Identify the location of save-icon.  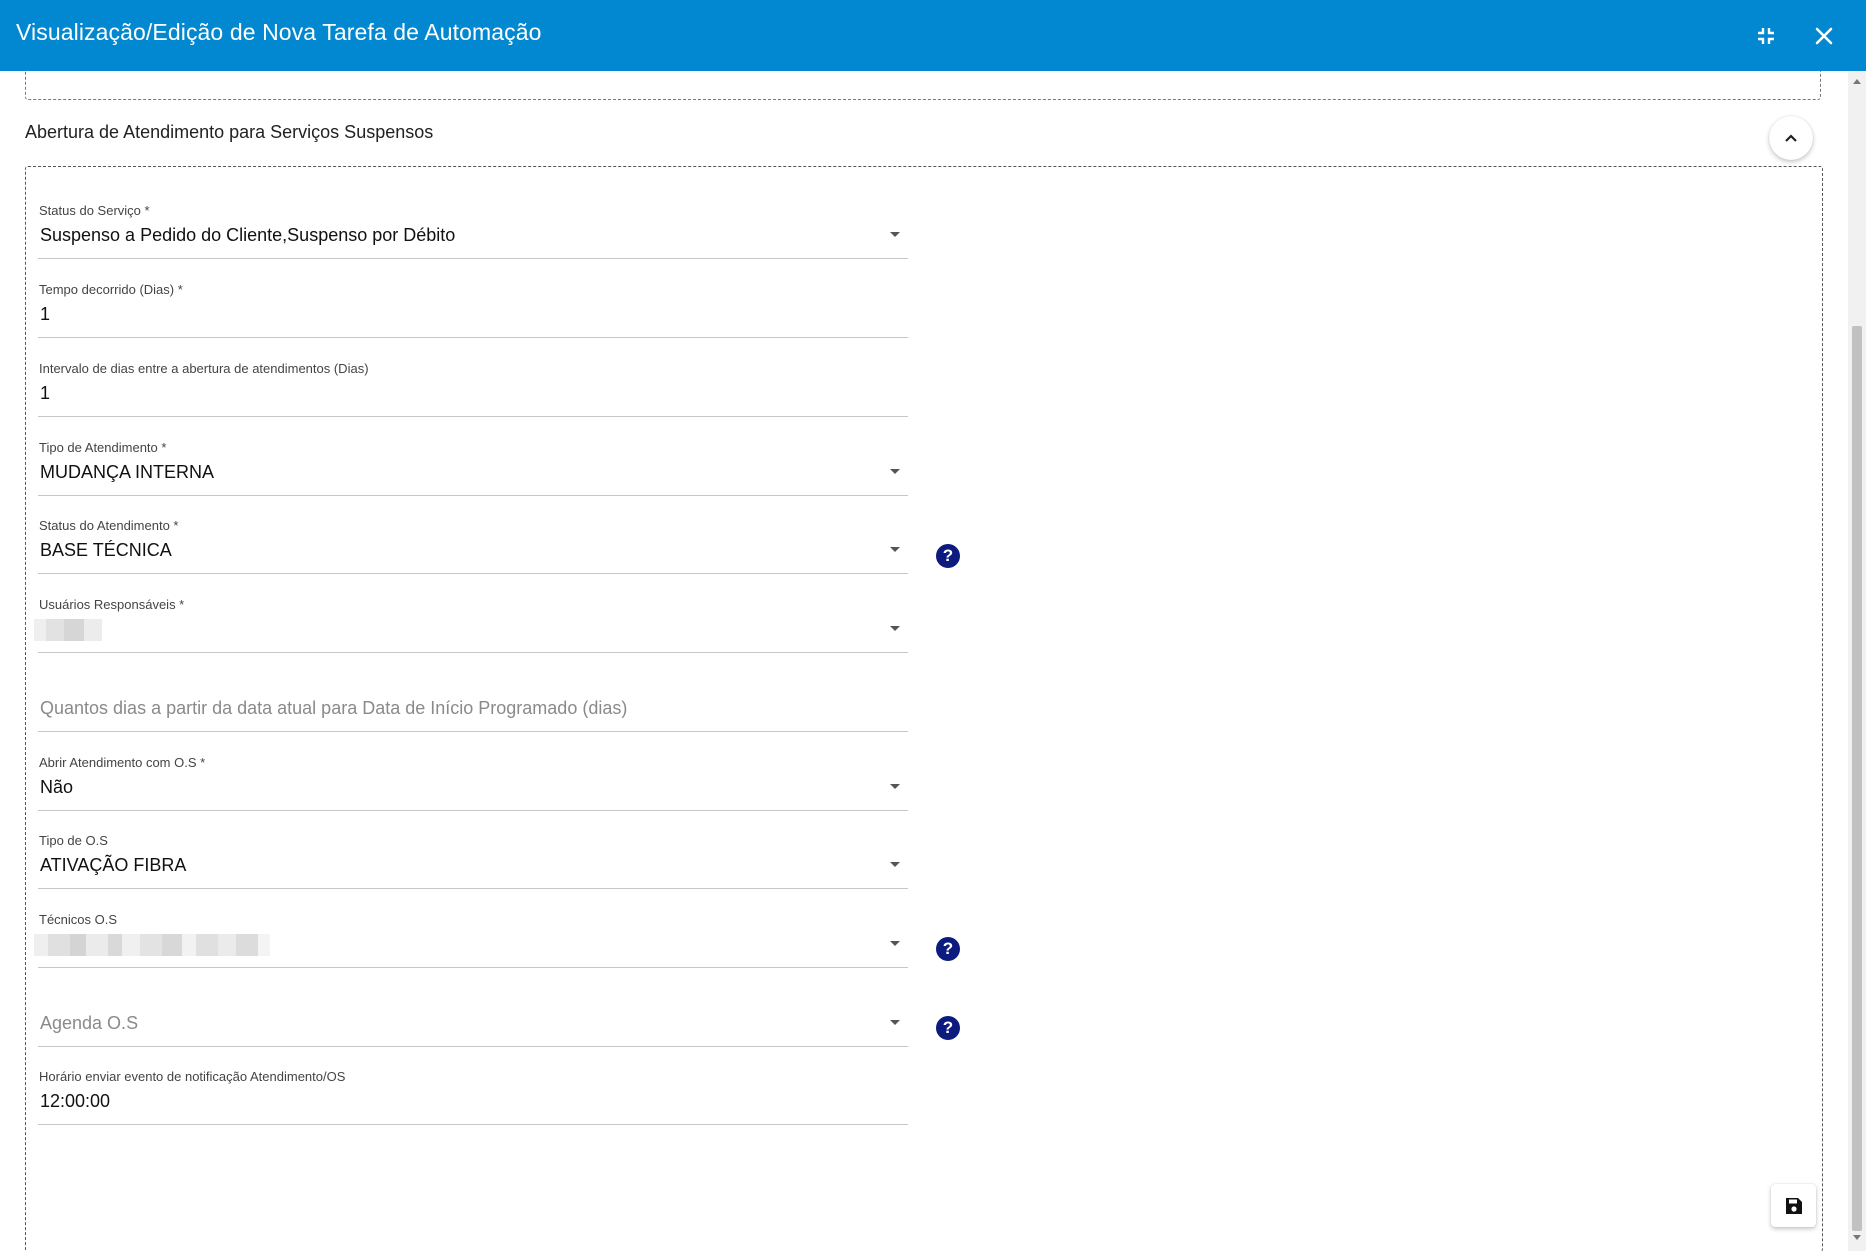
(1793, 1205).